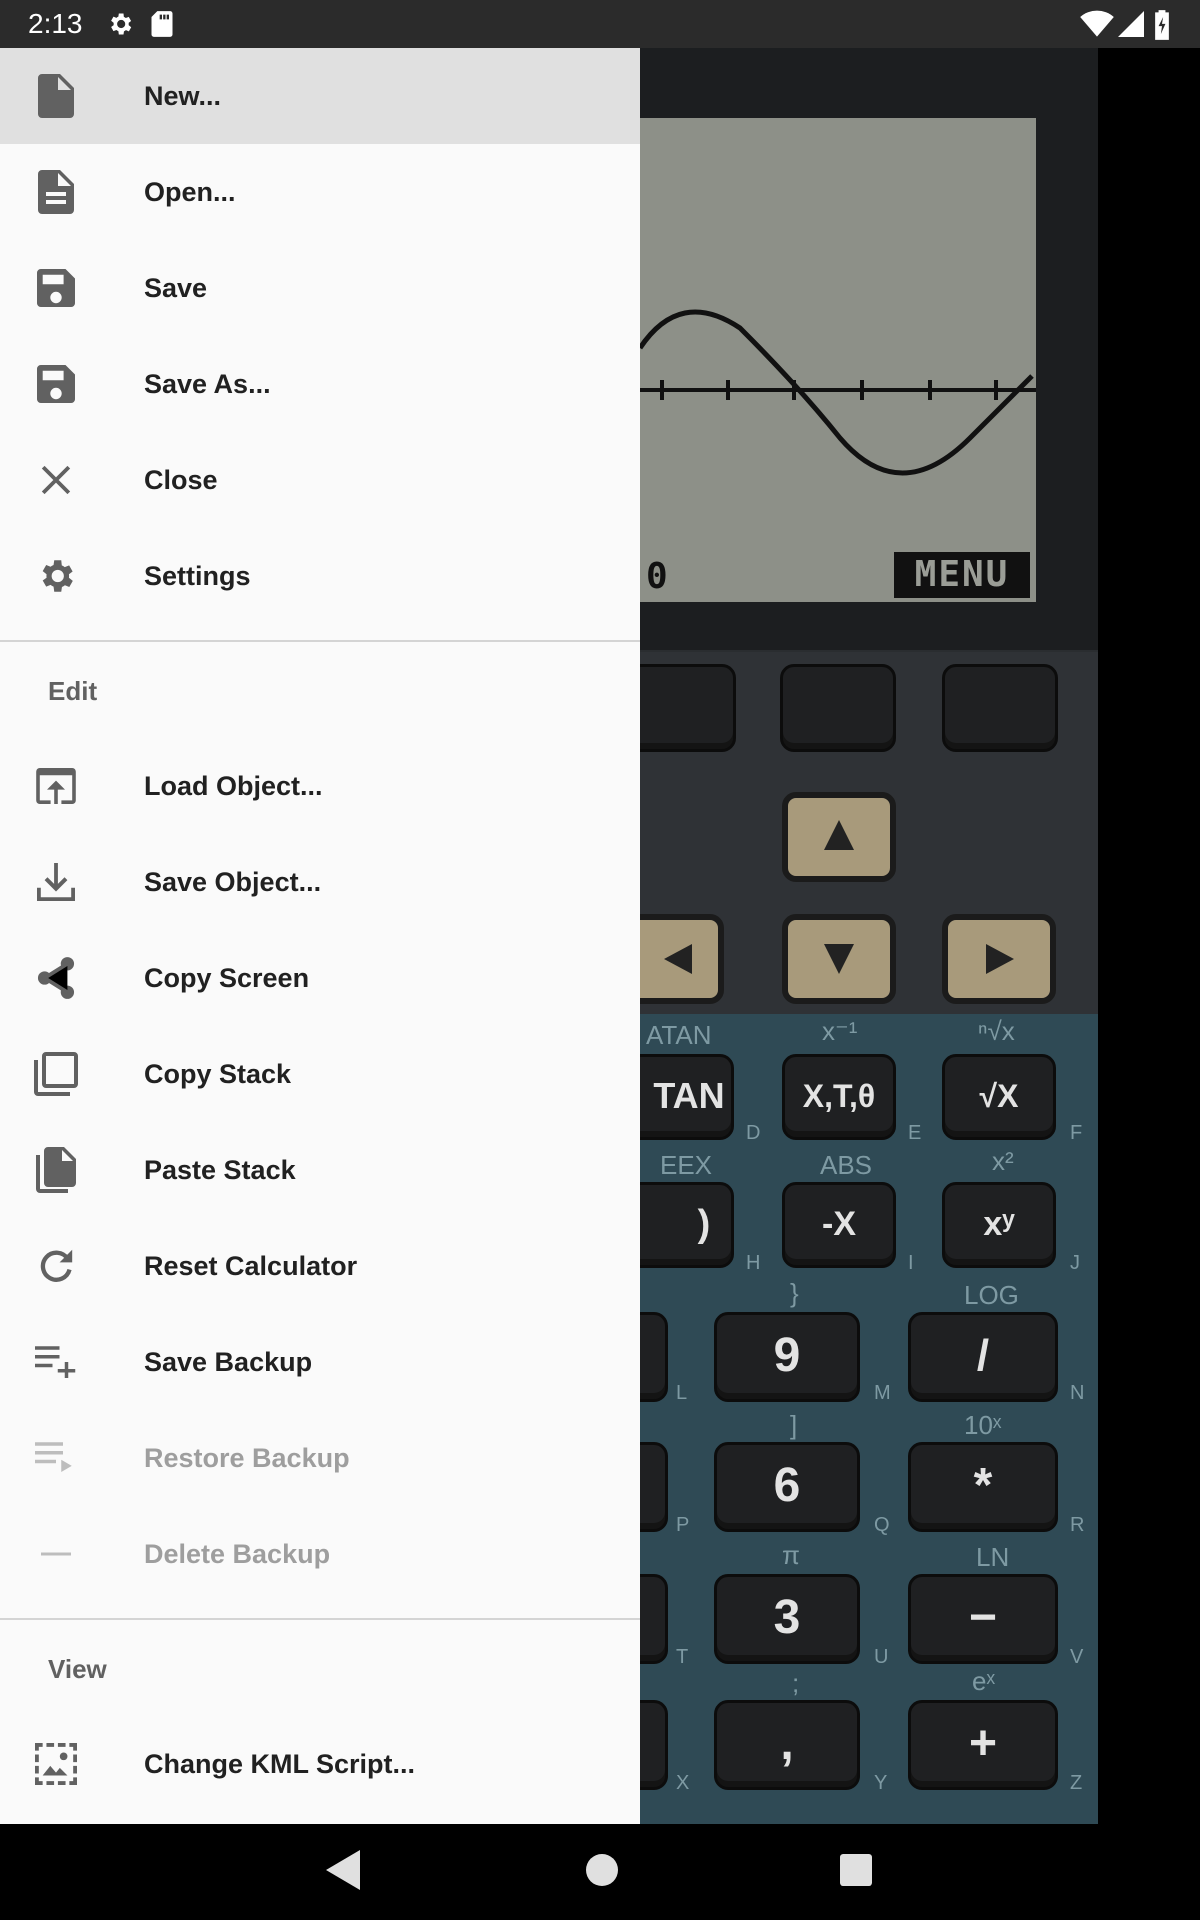 This screenshot has width=1200, height=1920. Describe the element at coordinates (683, 1525) in the screenshot. I see `label-letter: P` at that location.